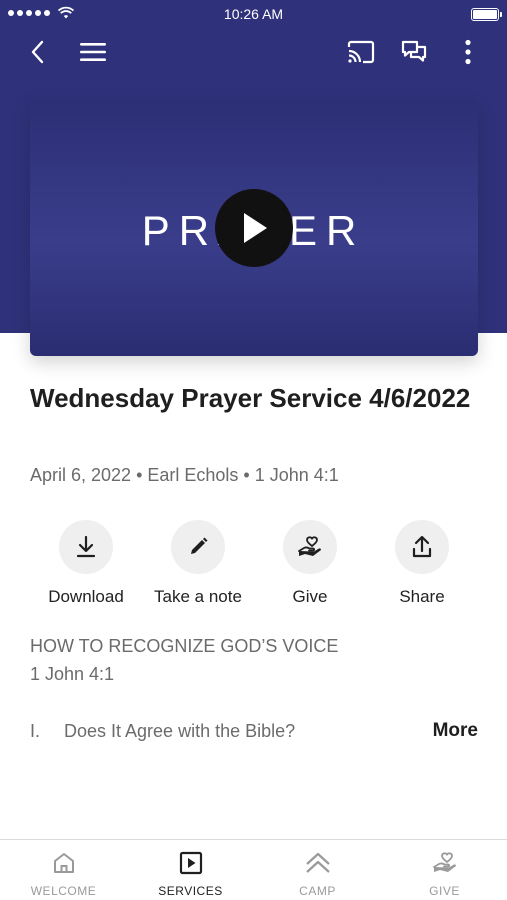  Describe the element at coordinates (63, 863) in the screenshot. I see `home-icon` at that location.